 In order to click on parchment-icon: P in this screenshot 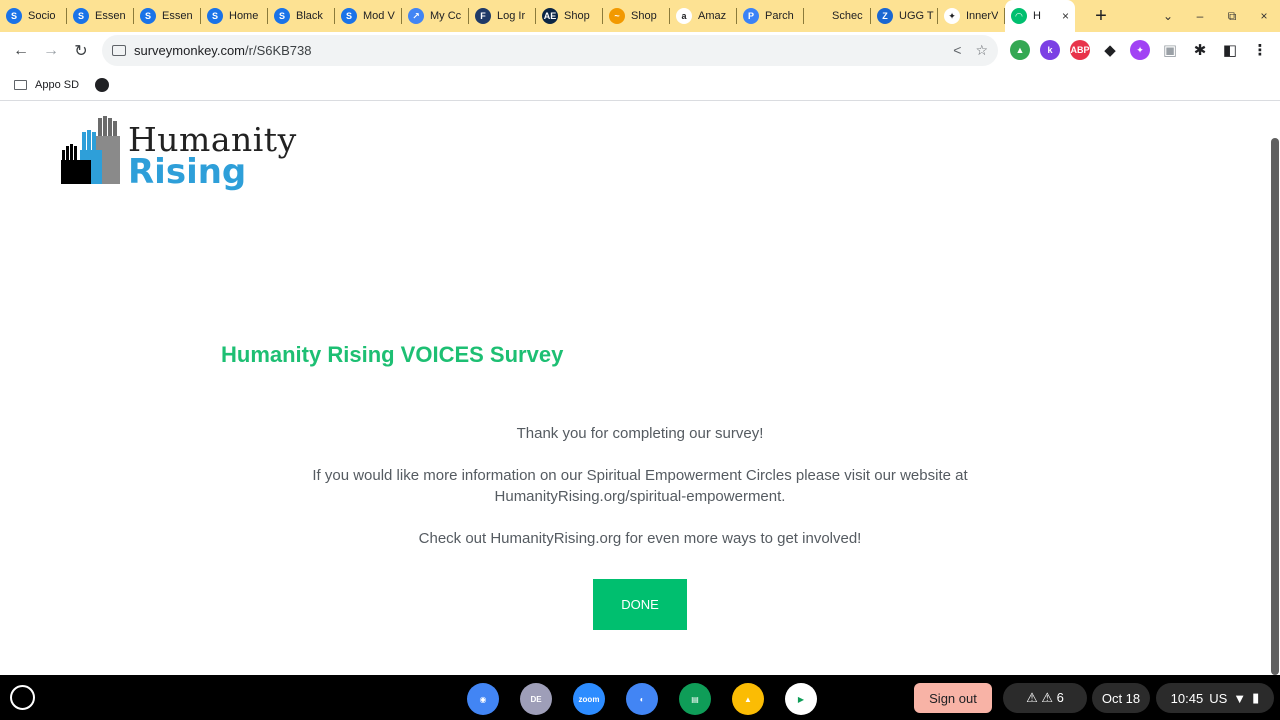, I will do `click(751, 16)`.